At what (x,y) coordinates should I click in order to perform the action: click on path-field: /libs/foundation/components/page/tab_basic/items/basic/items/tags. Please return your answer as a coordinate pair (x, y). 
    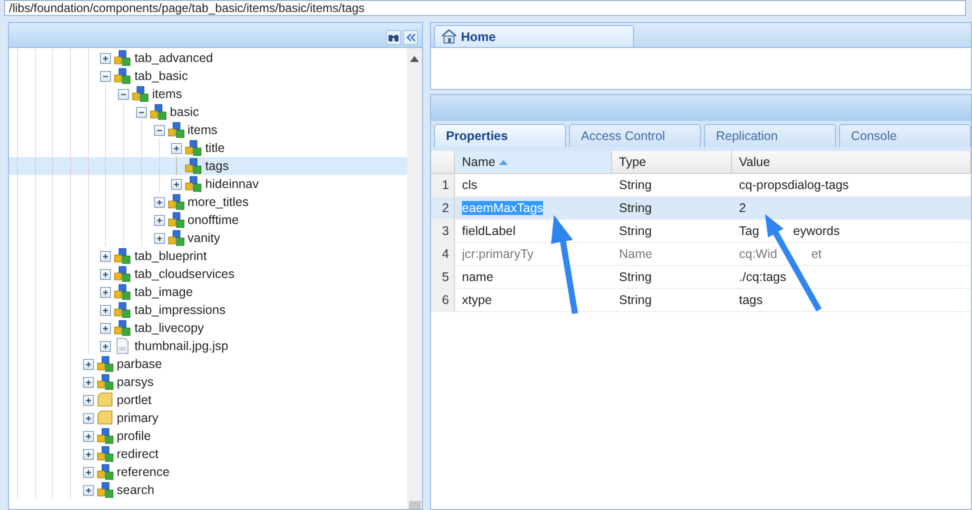
    Looking at the image, I should click on (485, 8).